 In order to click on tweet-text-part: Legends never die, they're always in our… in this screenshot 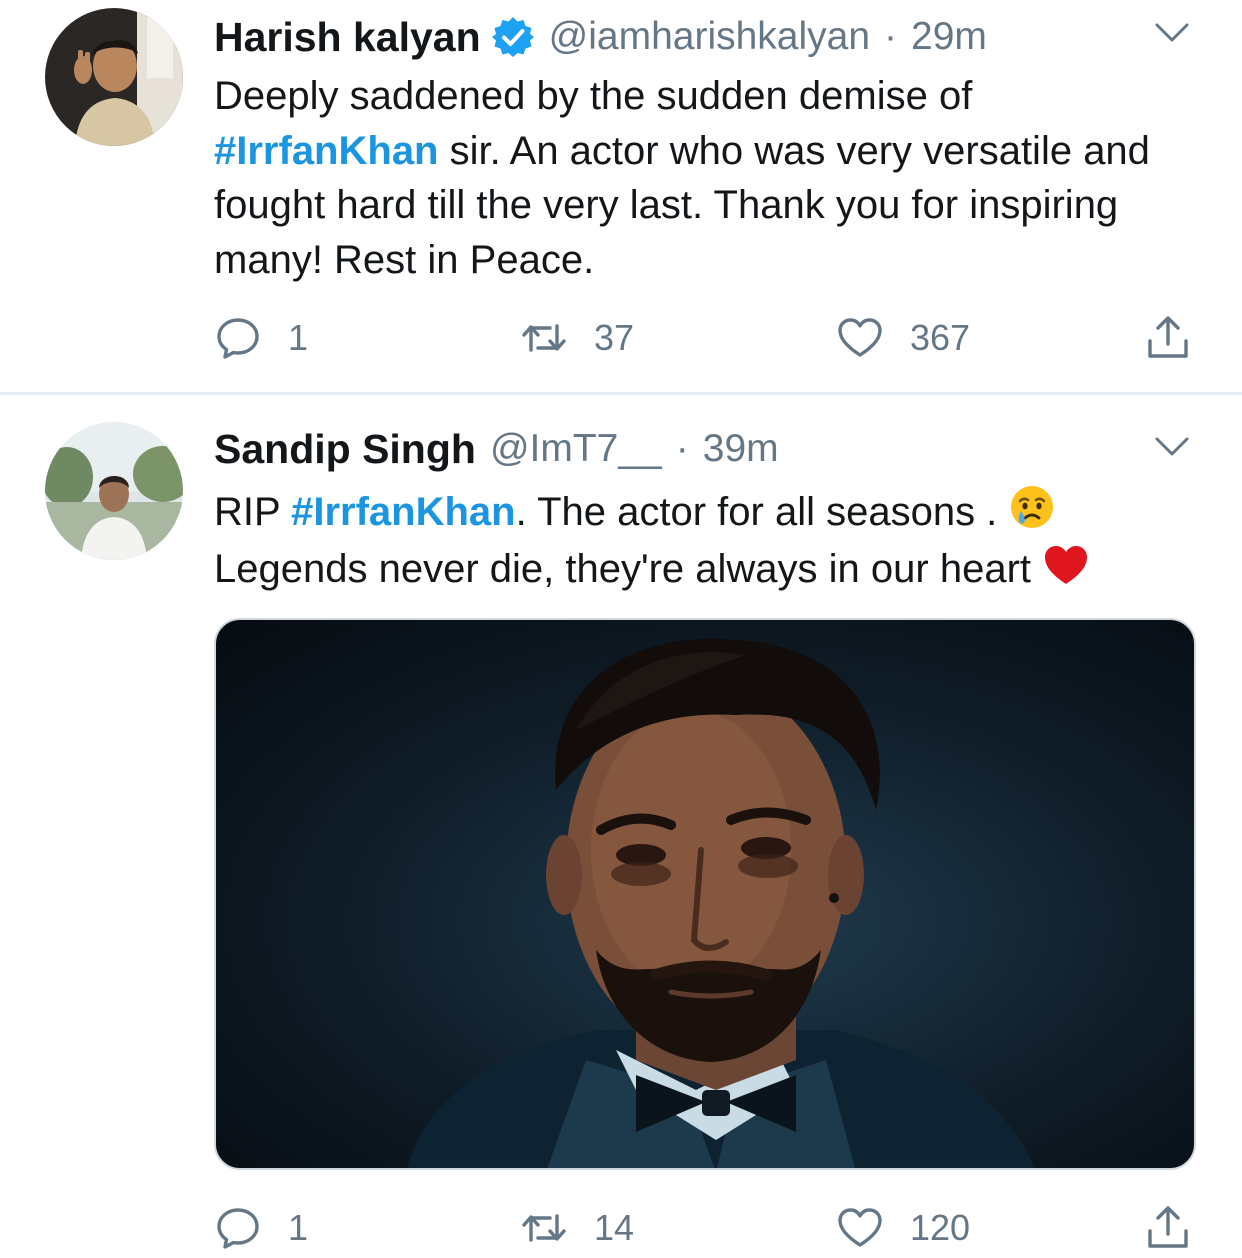, I will do `click(623, 568)`.